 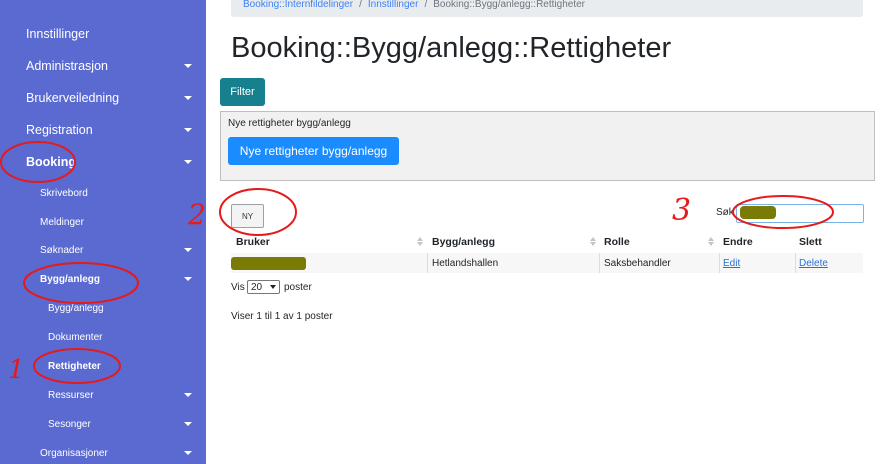 What do you see at coordinates (77, 366) in the screenshot?
I see `annotation-circle-rettigheter` at bounding box center [77, 366].